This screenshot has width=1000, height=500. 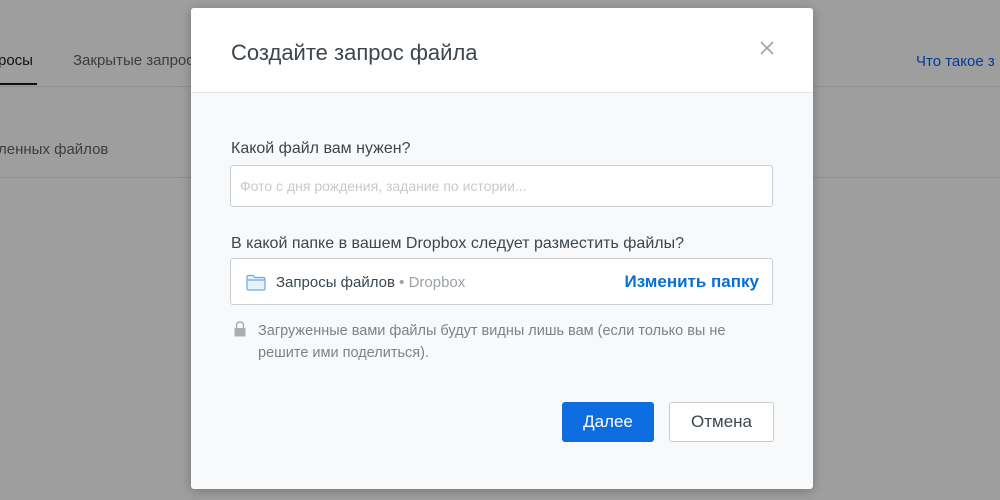 I want to click on dialog-title: Создайте запрос файла, so click(x=354, y=52).